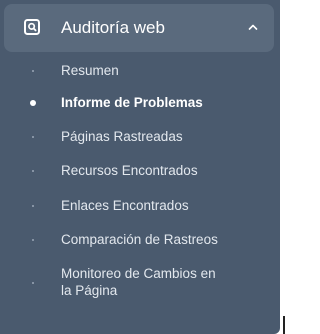  What do you see at coordinates (138, 273) in the screenshot?
I see `sidebar-item-label-line1: Monitoreo de Cambios en` at bounding box center [138, 273].